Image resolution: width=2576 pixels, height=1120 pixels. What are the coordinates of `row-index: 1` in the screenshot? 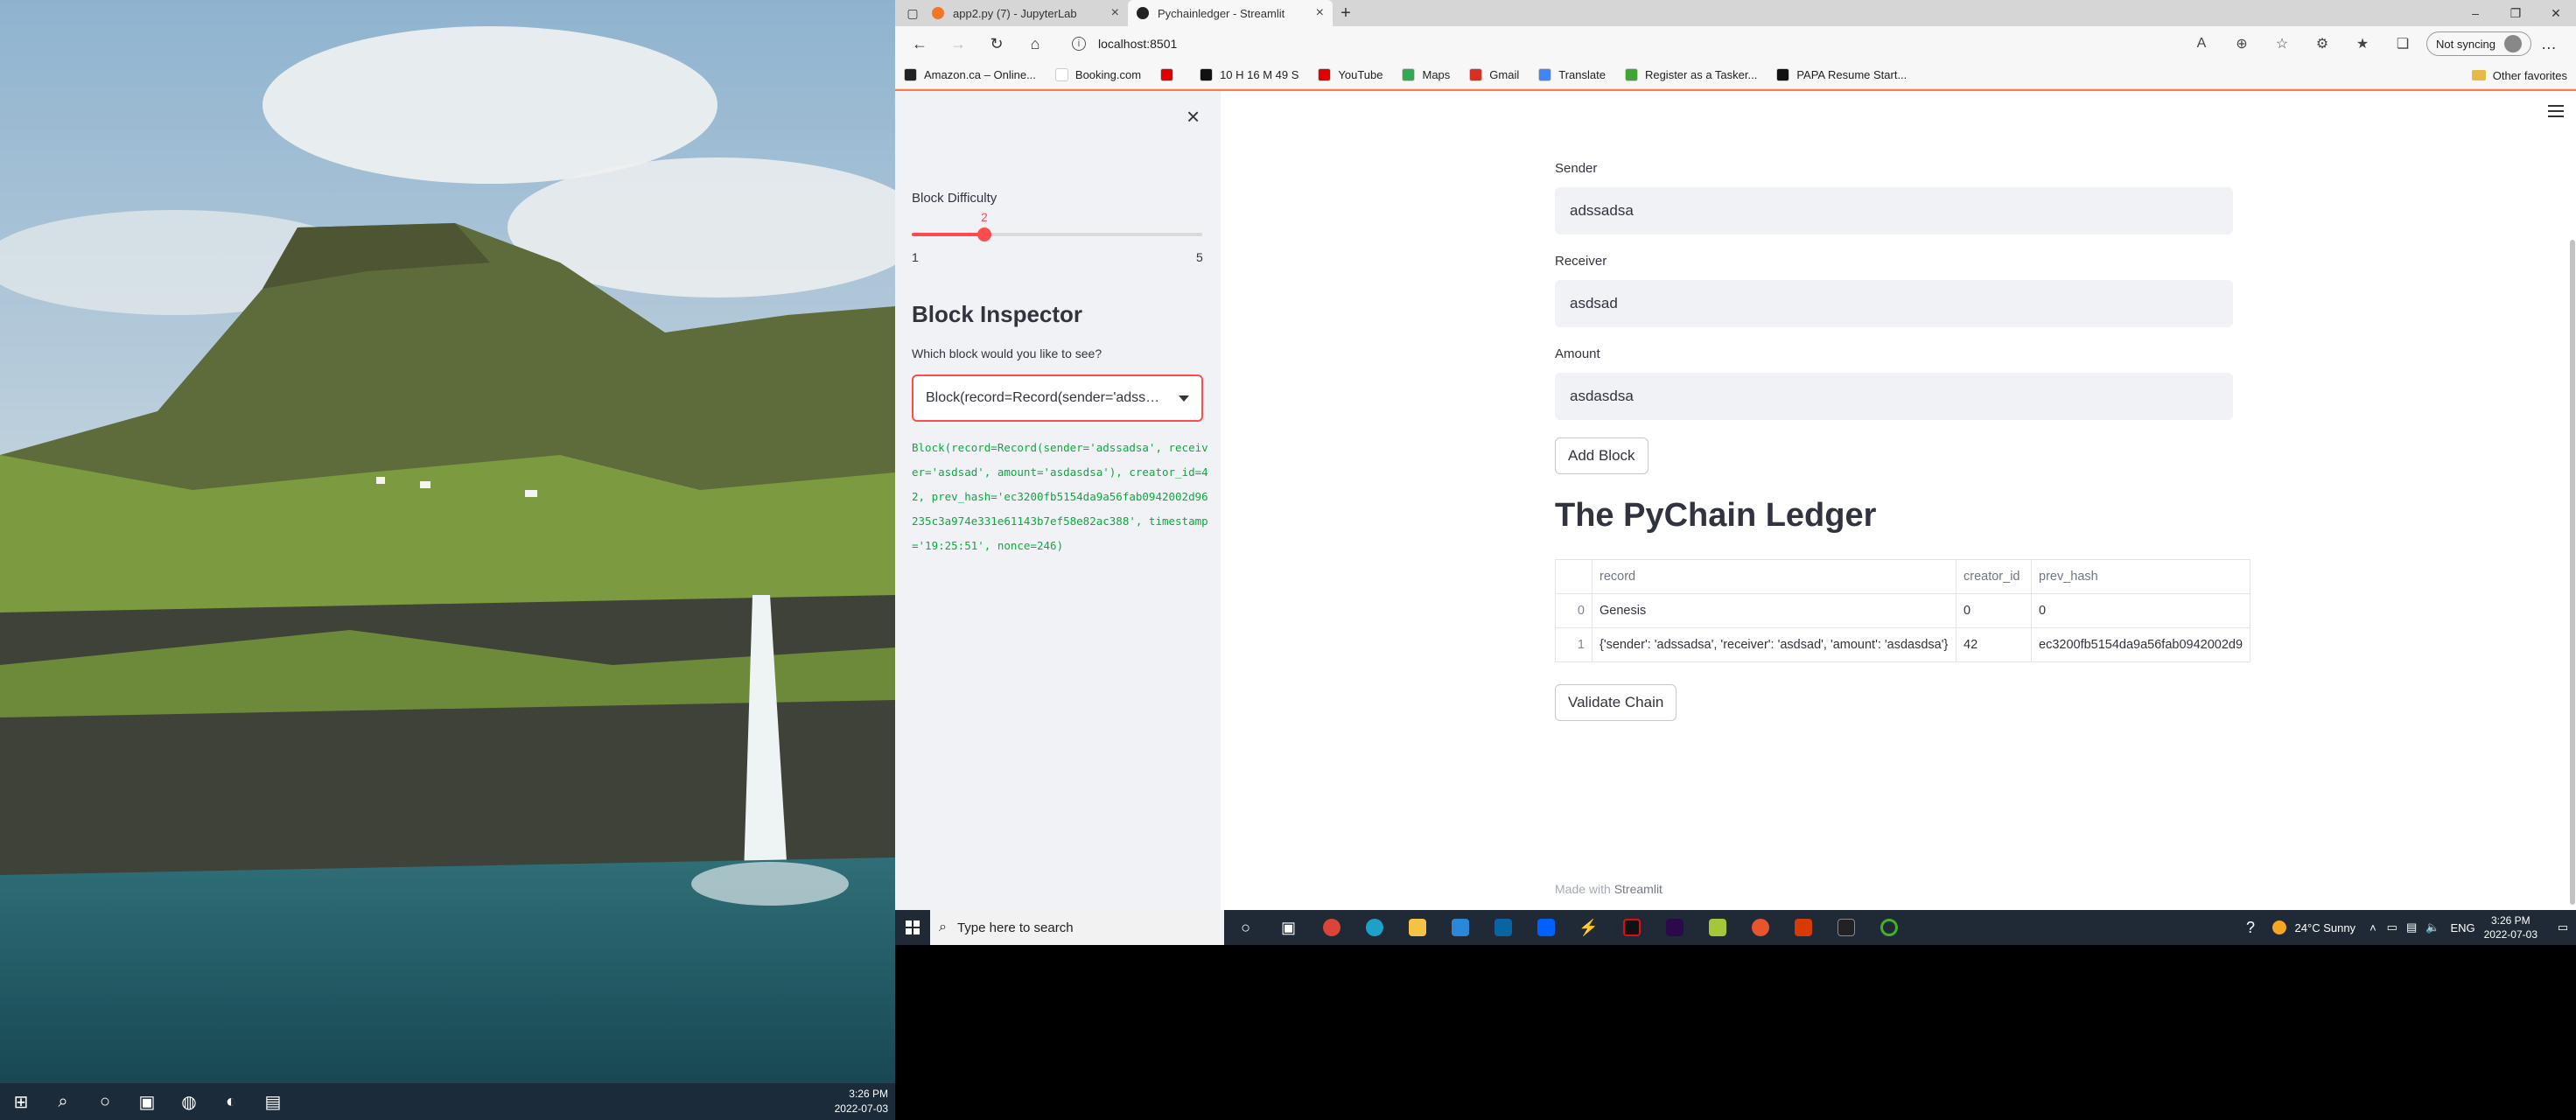 It's located at (1573, 644).